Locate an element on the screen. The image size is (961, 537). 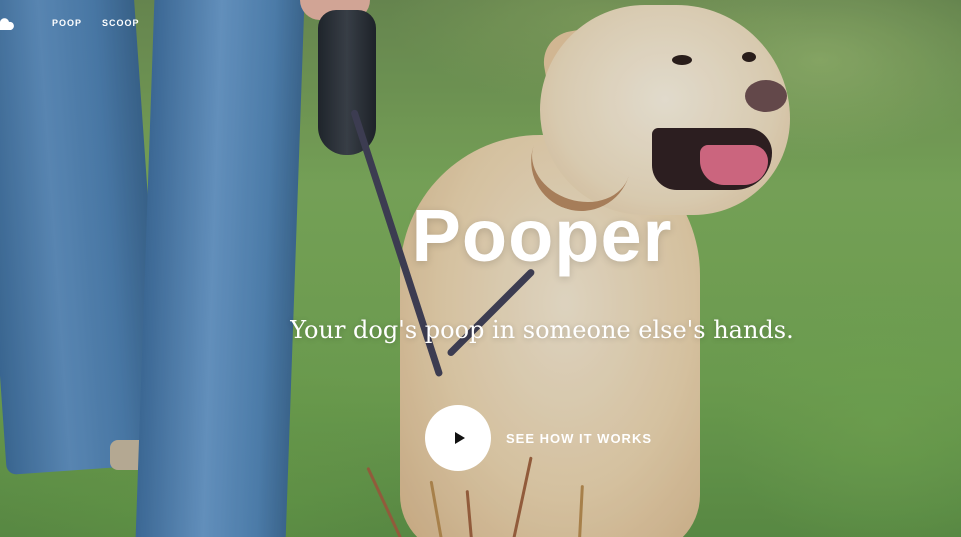
play-icon is located at coordinates (459, 438).